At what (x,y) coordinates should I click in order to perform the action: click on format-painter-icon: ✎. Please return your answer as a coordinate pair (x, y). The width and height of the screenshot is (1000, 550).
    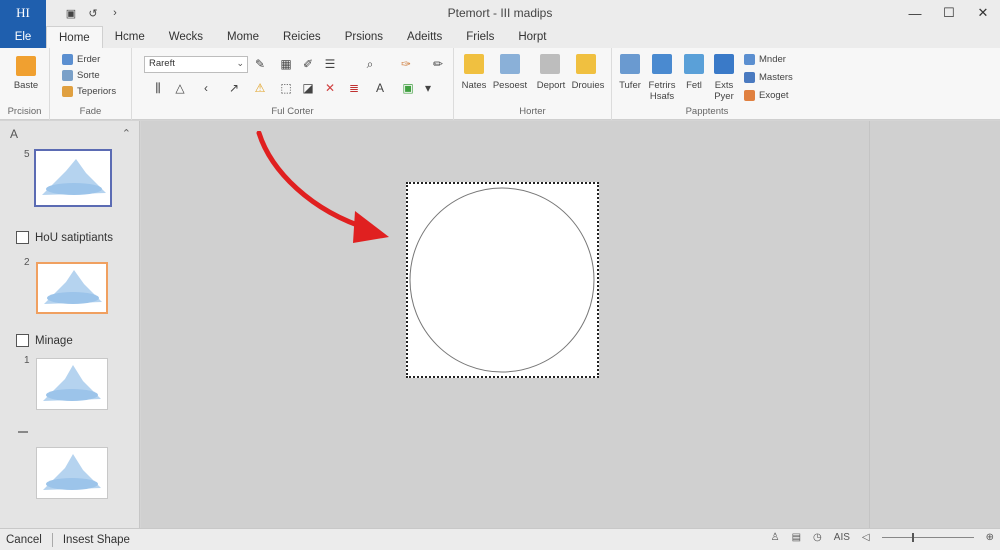
    Looking at the image, I should click on (260, 64).